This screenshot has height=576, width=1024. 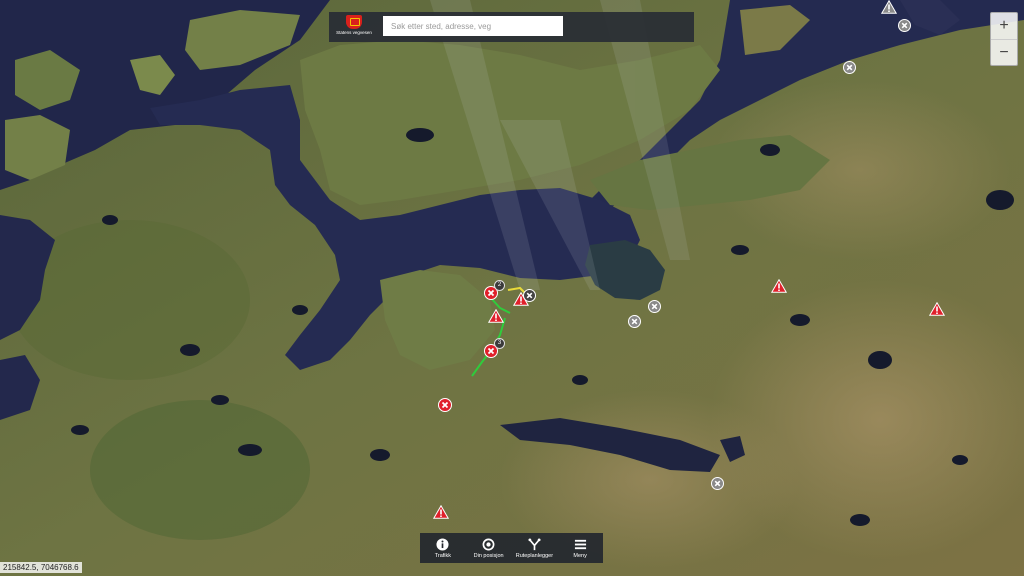 I want to click on logo-text: Statens vegvesen, so click(x=354, y=32).